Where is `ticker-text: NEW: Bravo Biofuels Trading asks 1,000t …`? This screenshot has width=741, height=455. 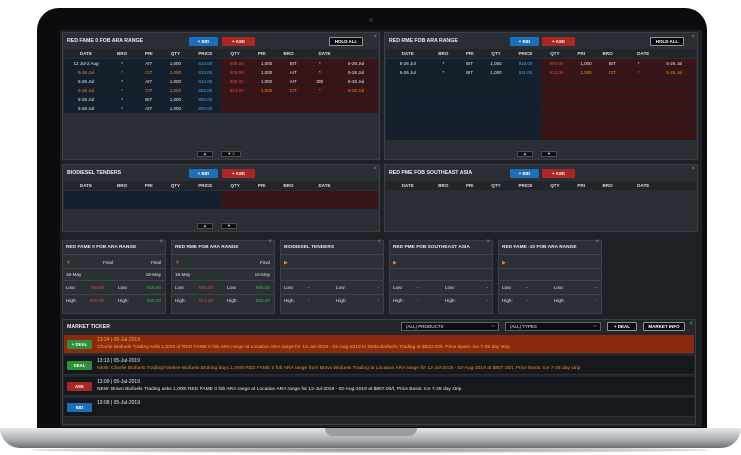
ticker-text: NEW: Bravo Biofuels Trading asks 1,000t … is located at coordinates (279, 389).